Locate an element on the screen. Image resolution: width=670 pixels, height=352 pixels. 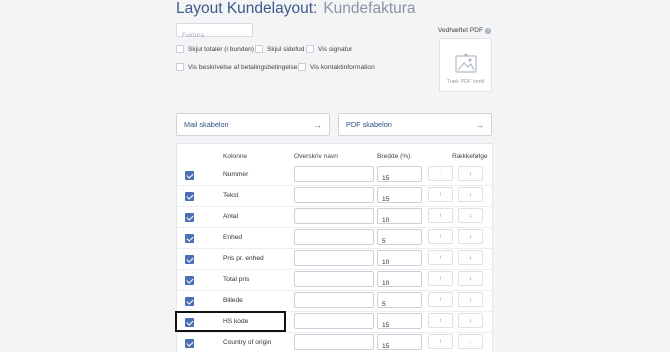
pdf-template-button: PDF skabelon → is located at coordinates (415, 124).